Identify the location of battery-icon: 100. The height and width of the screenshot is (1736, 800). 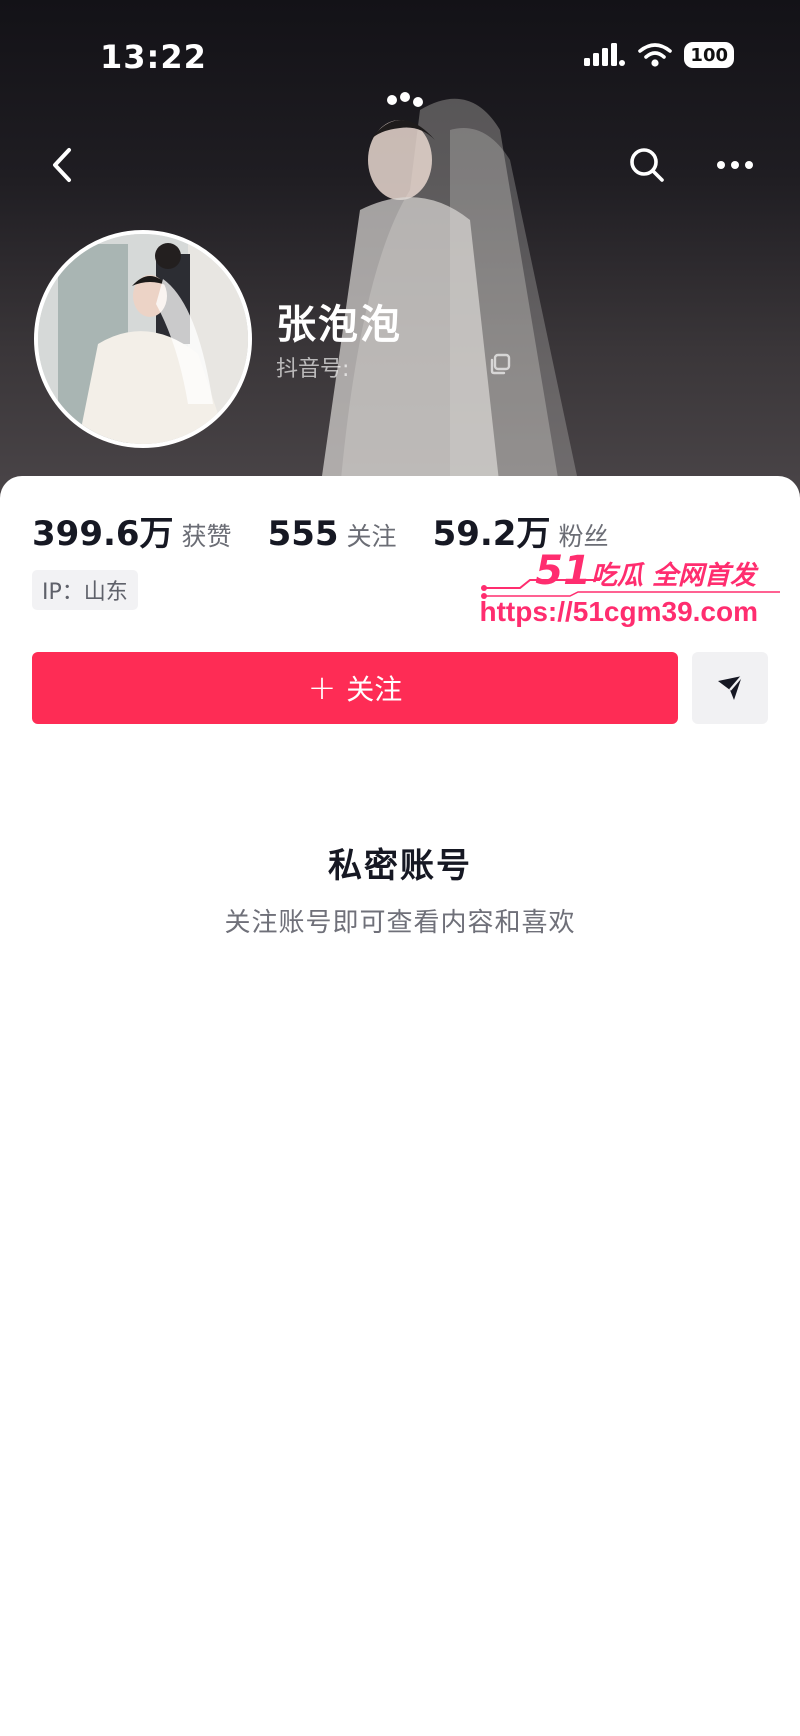
(709, 55).